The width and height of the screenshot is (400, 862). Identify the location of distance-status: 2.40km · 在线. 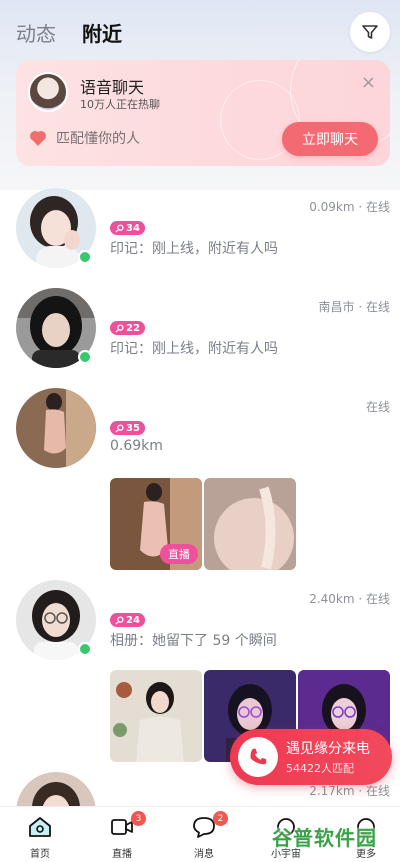
(349, 599).